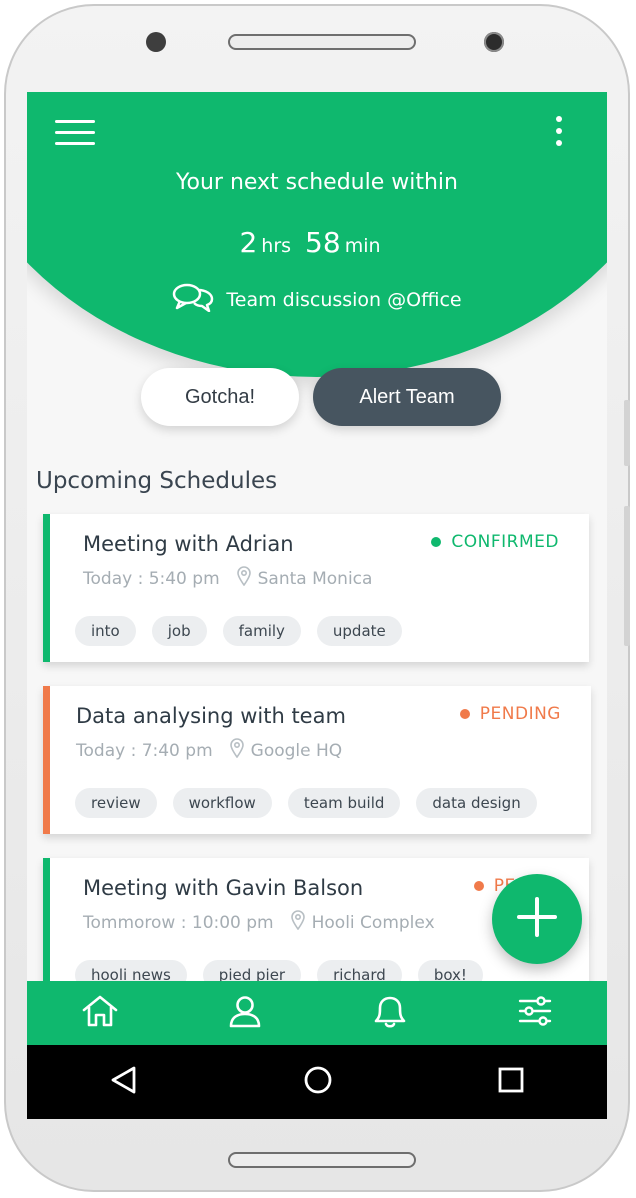 The image size is (636, 1198). What do you see at coordinates (248, 242) in the screenshot?
I see `hours-value: 2` at bounding box center [248, 242].